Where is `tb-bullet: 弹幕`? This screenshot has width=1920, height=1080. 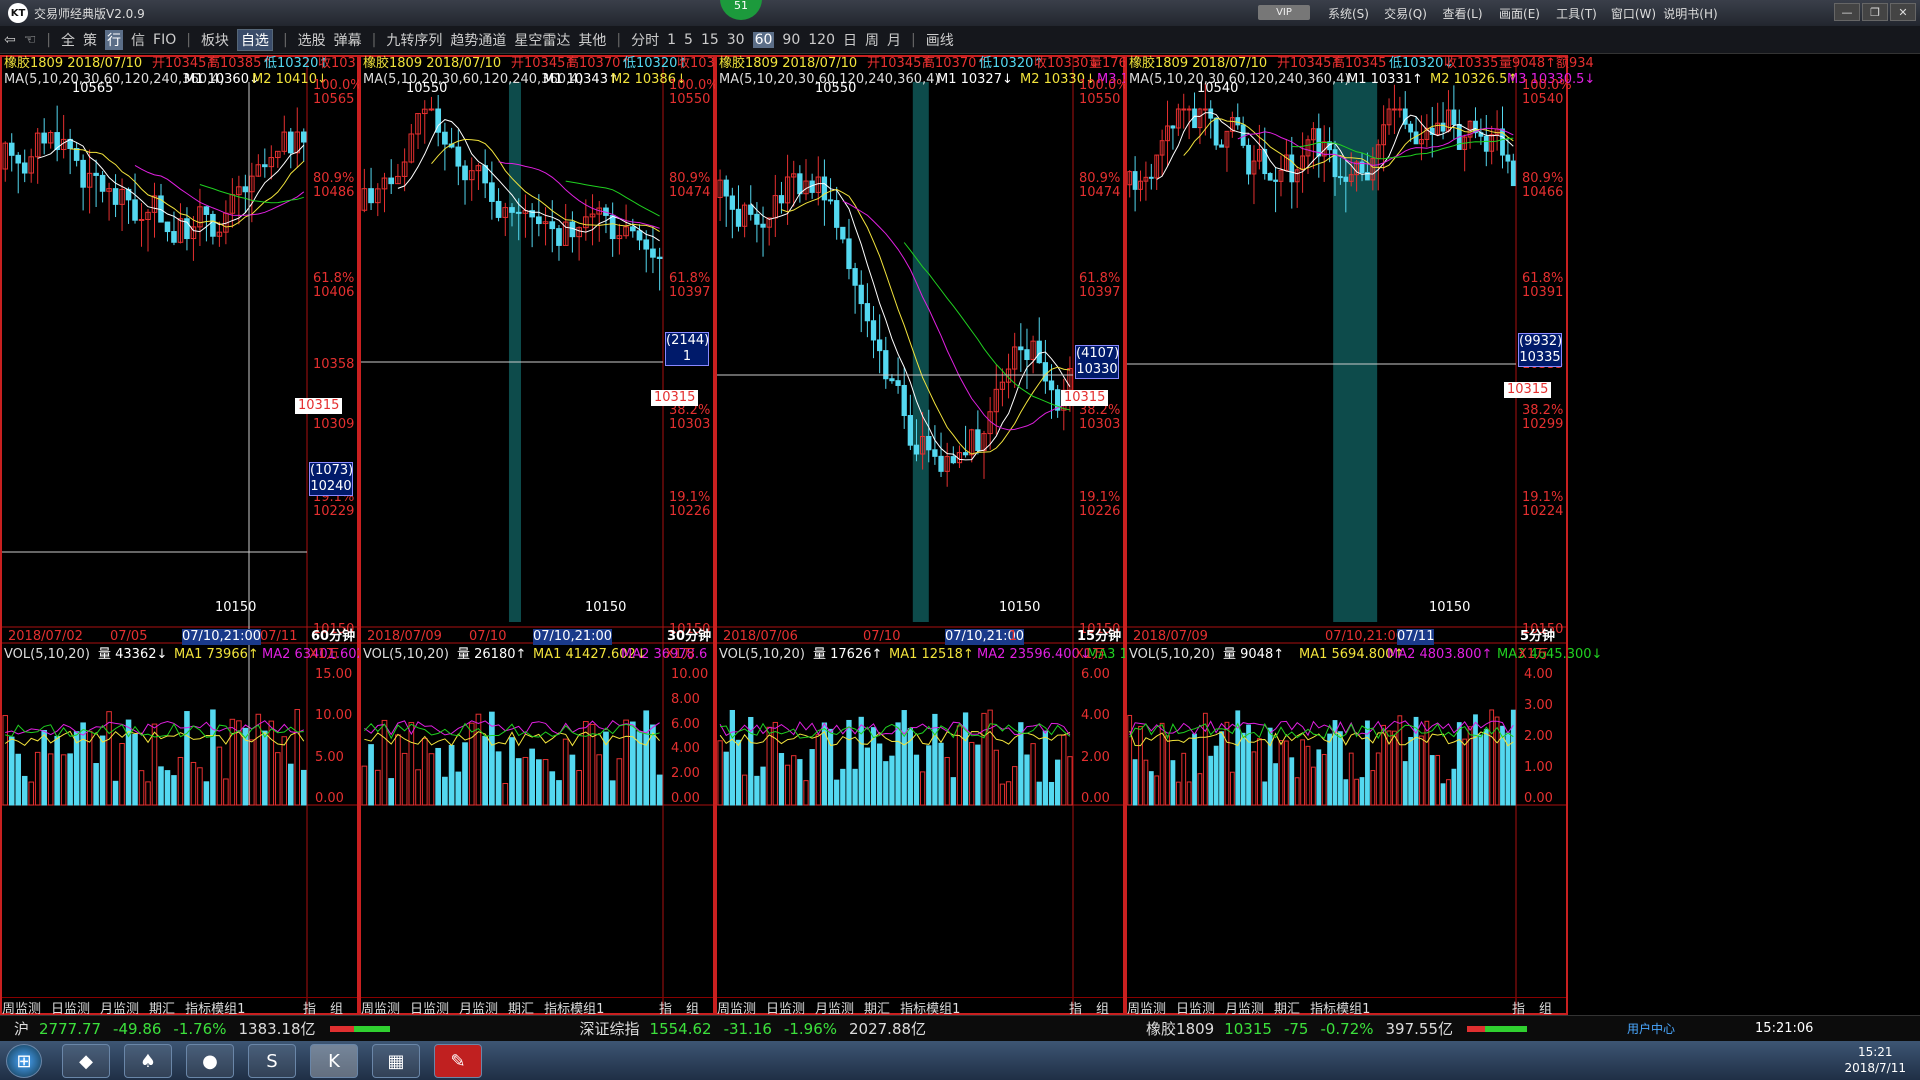 tb-bullet: 弹幕 is located at coordinates (348, 40).